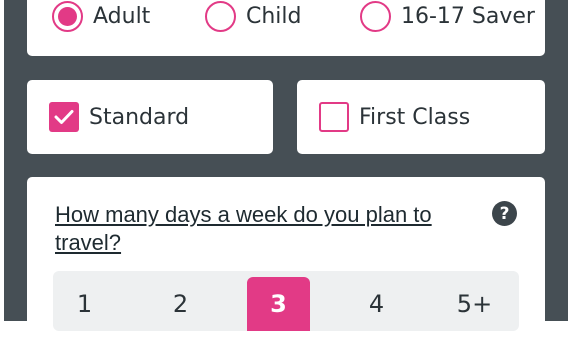  Describe the element at coordinates (84, 304) in the screenshot. I see `day-option-1: 1` at that location.